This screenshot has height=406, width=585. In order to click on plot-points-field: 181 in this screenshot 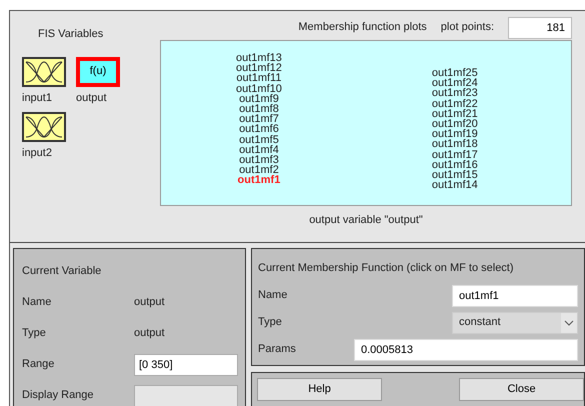, I will do `click(540, 27)`.